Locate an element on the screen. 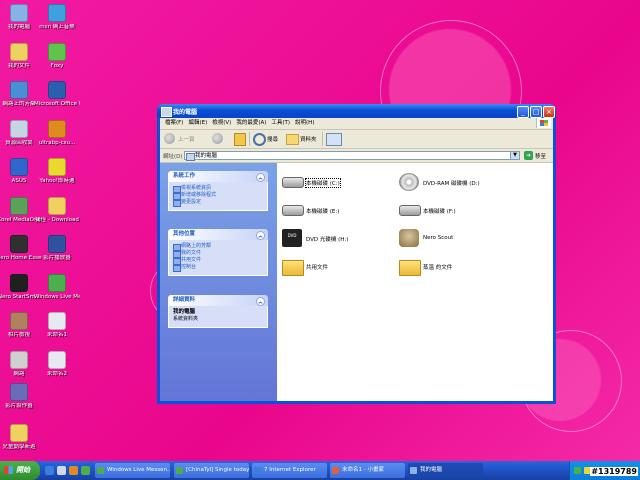  word-icon is located at coordinates (57, 90).